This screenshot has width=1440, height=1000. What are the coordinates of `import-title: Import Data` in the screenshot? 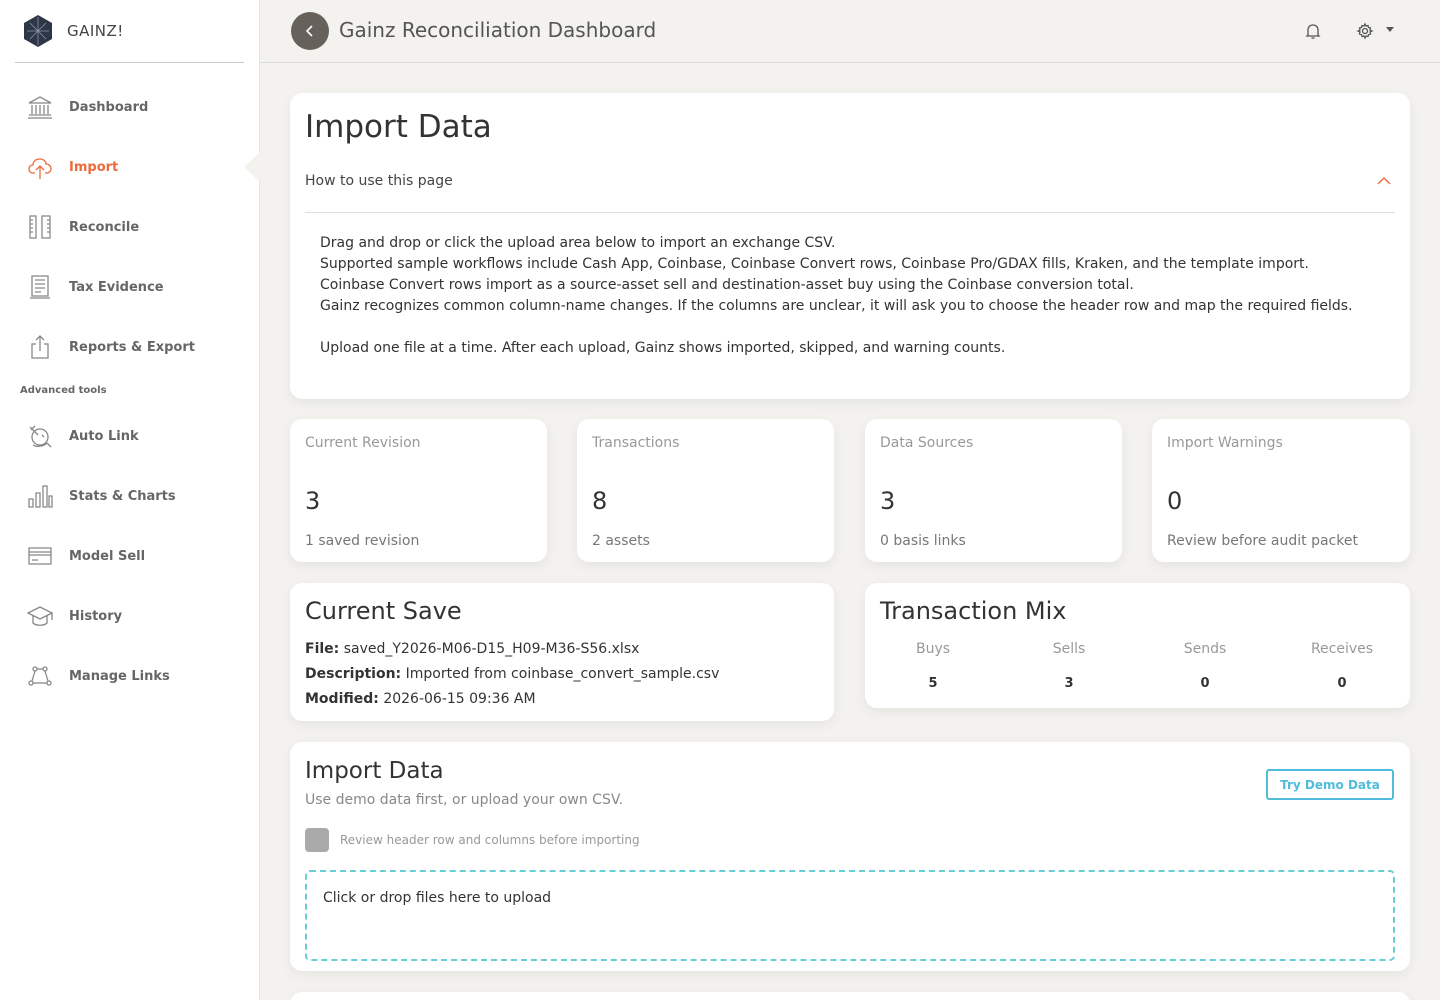 It's located at (398, 127).